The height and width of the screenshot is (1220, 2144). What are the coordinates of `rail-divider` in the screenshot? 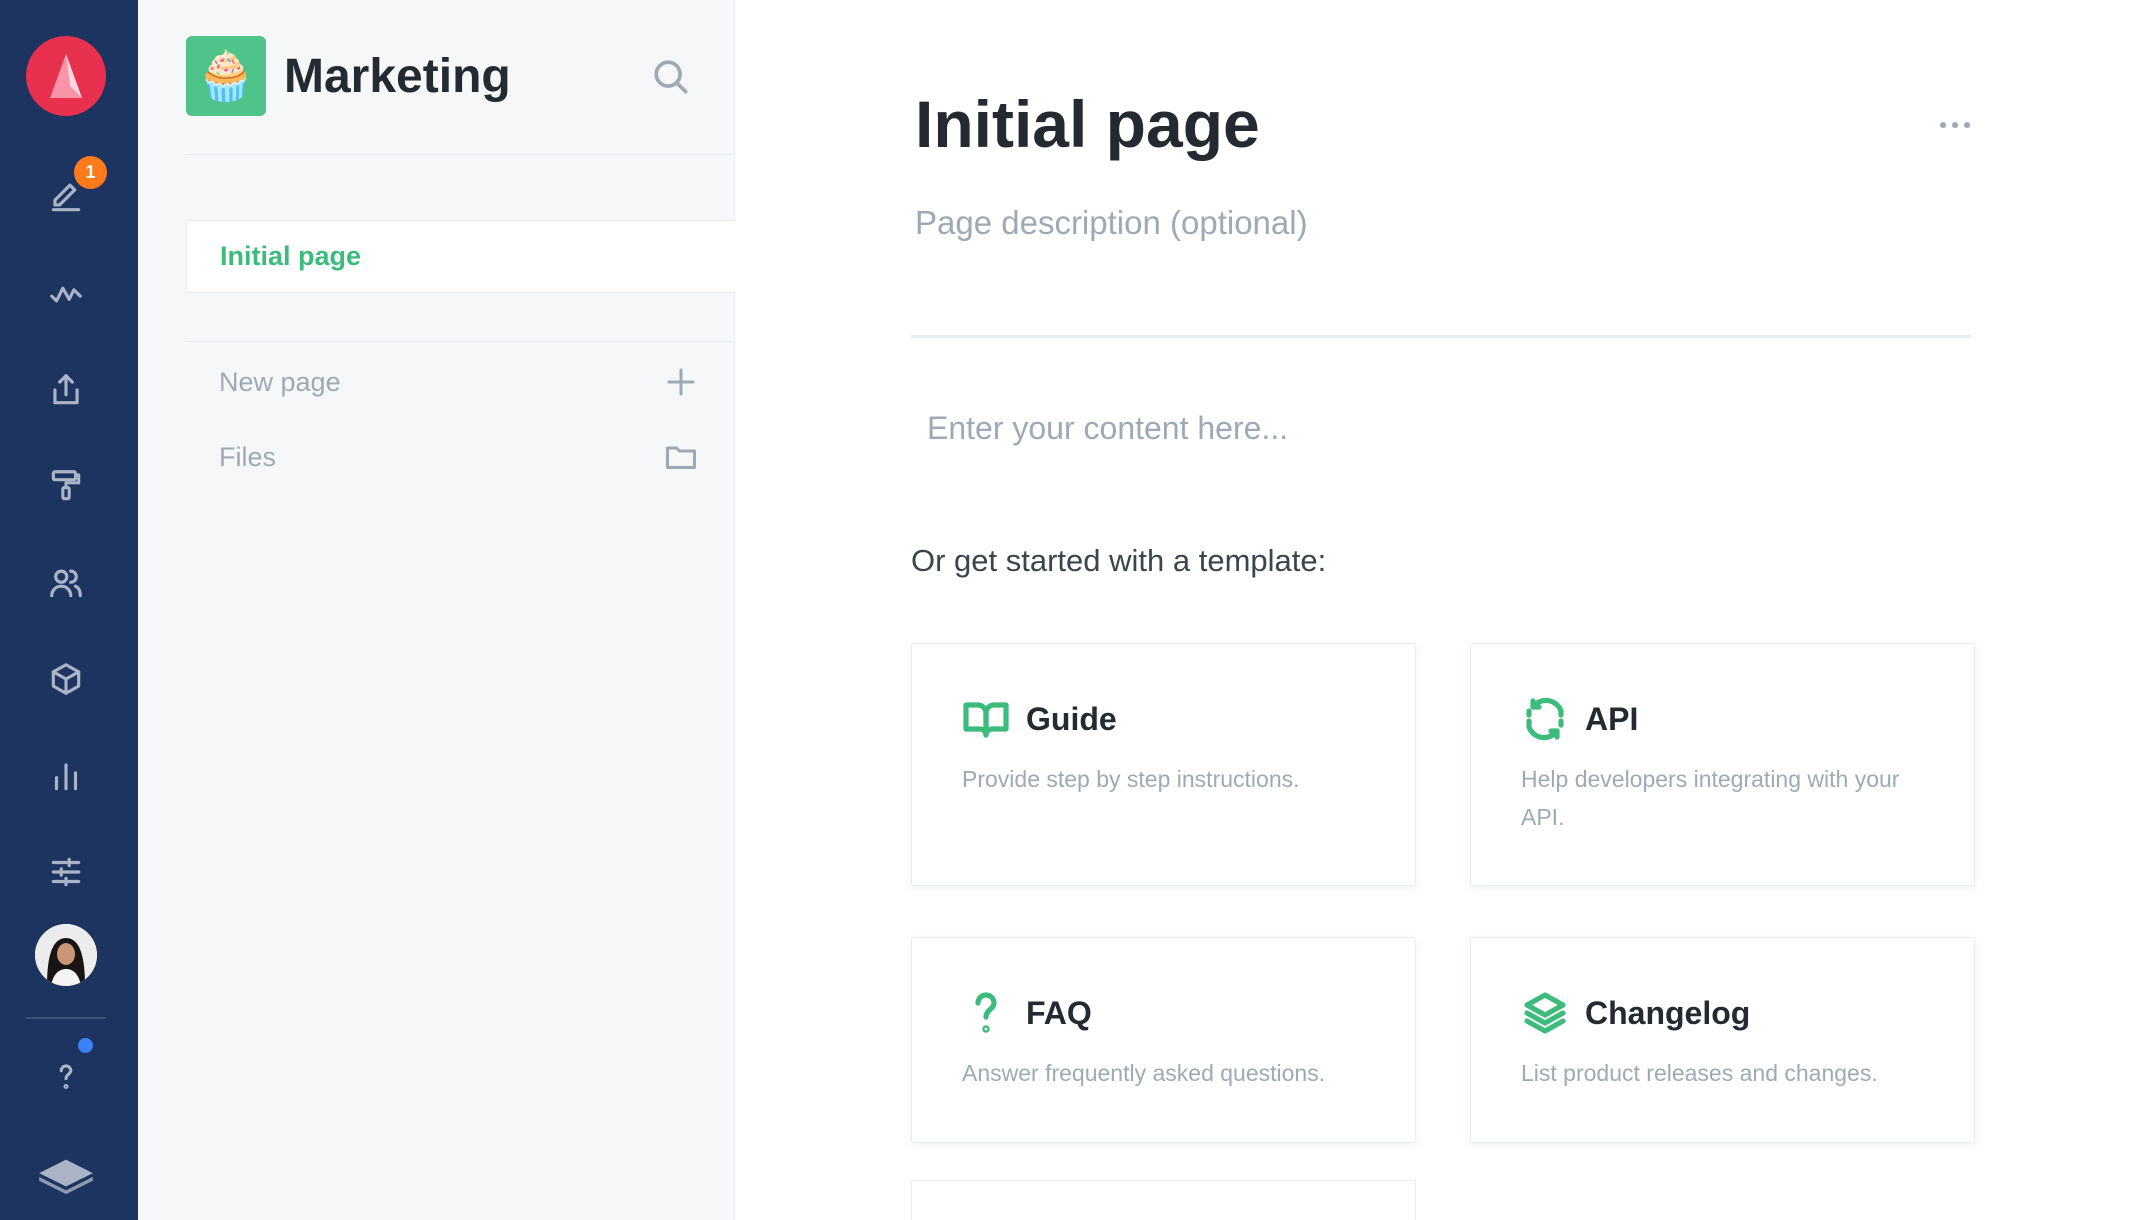 It's located at (66, 1018).